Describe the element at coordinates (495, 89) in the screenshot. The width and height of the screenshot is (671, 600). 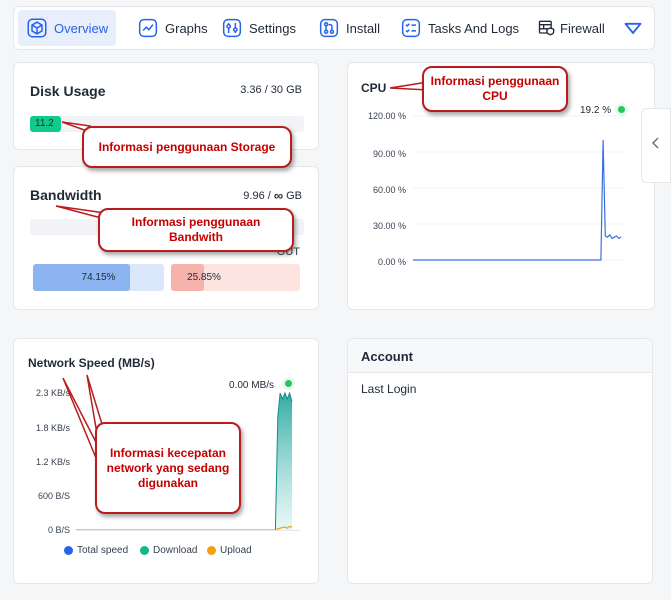
I see `callout-cpu: Informasi penggunaan CPU` at that location.